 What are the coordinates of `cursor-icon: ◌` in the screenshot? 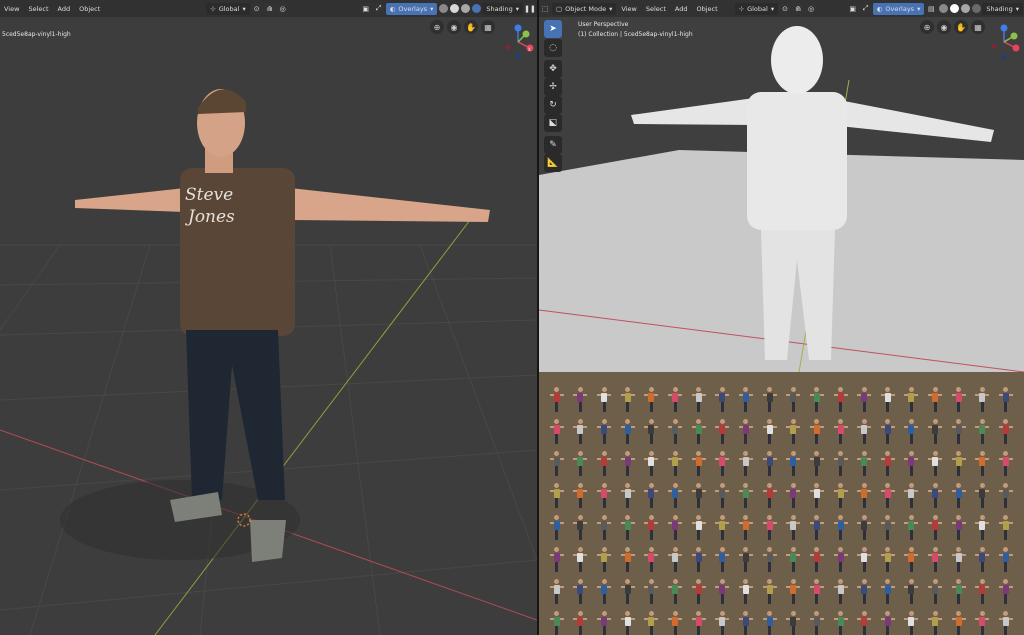 It's located at (553, 48).